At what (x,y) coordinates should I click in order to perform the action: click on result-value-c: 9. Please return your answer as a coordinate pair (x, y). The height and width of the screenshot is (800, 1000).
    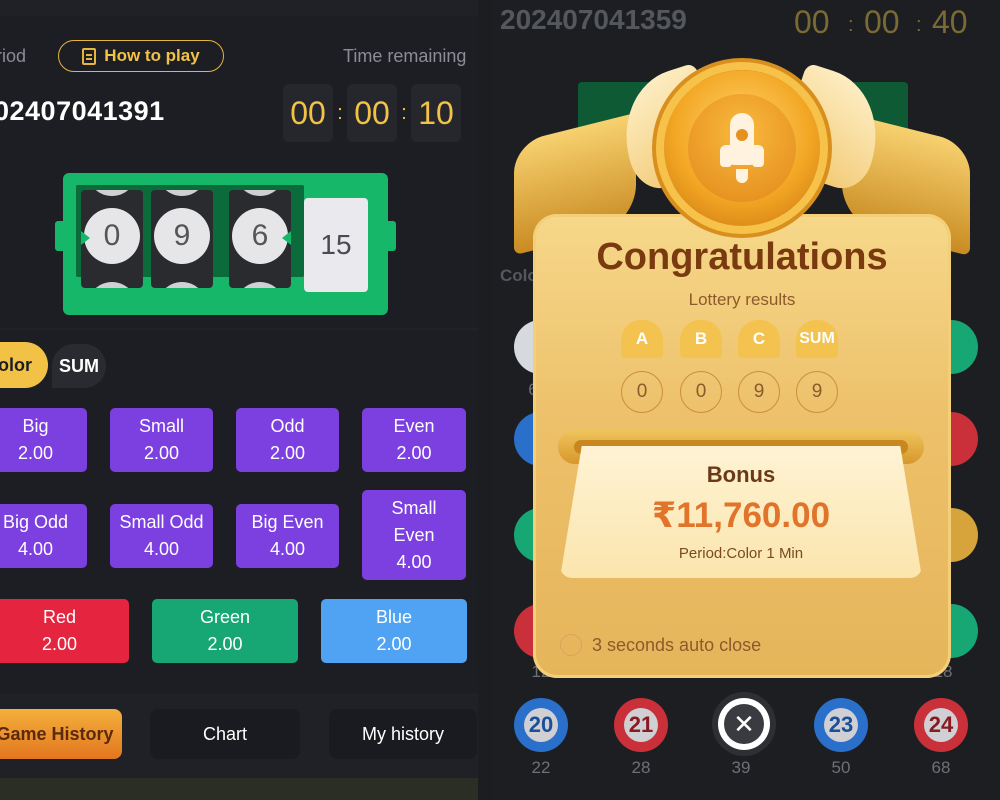
    Looking at the image, I should click on (759, 392).